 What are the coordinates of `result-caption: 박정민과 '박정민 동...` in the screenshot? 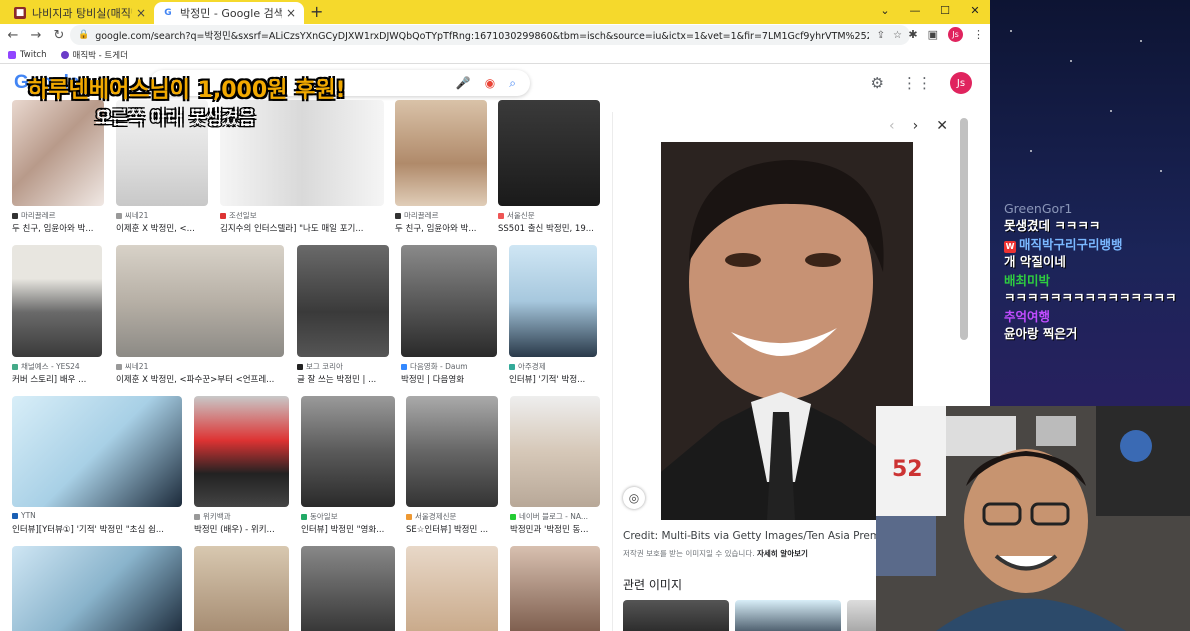 It's located at (555, 529).